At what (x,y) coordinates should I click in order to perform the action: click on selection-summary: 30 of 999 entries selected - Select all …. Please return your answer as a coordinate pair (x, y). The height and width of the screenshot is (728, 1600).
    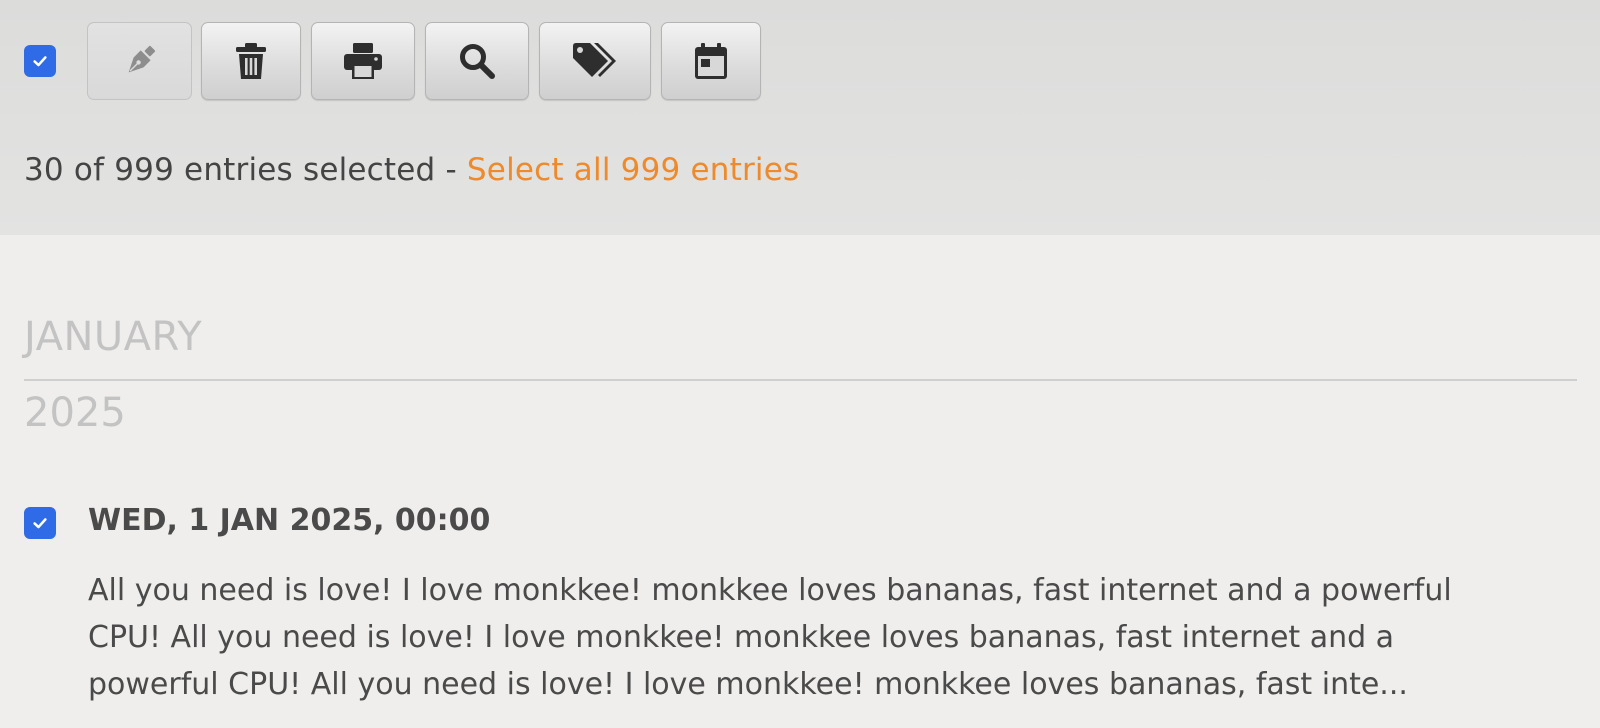
    Looking at the image, I should click on (411, 170).